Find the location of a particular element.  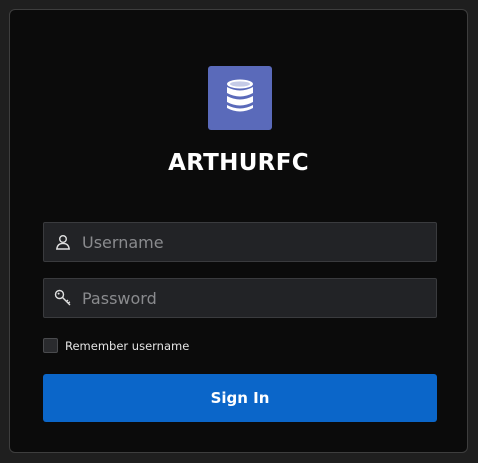

remember-username-label: Remember username is located at coordinates (127, 345).